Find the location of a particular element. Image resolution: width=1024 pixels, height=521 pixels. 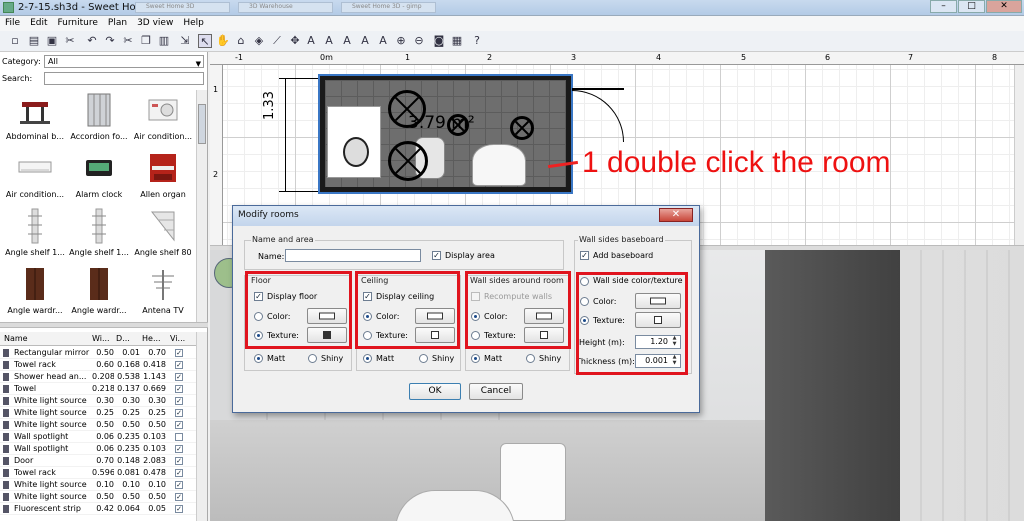

create-rooms-icon: ◈ is located at coordinates (259, 41).